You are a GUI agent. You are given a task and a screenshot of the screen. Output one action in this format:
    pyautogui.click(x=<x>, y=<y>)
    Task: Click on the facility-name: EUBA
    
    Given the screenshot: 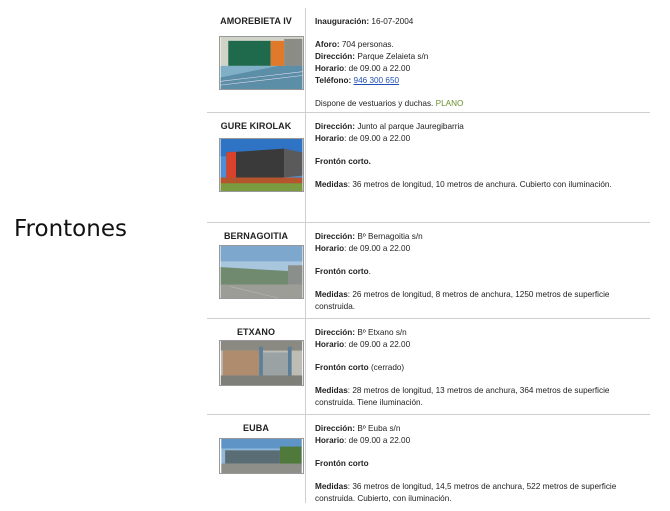 What is the action you would take?
    pyautogui.click(x=256, y=428)
    